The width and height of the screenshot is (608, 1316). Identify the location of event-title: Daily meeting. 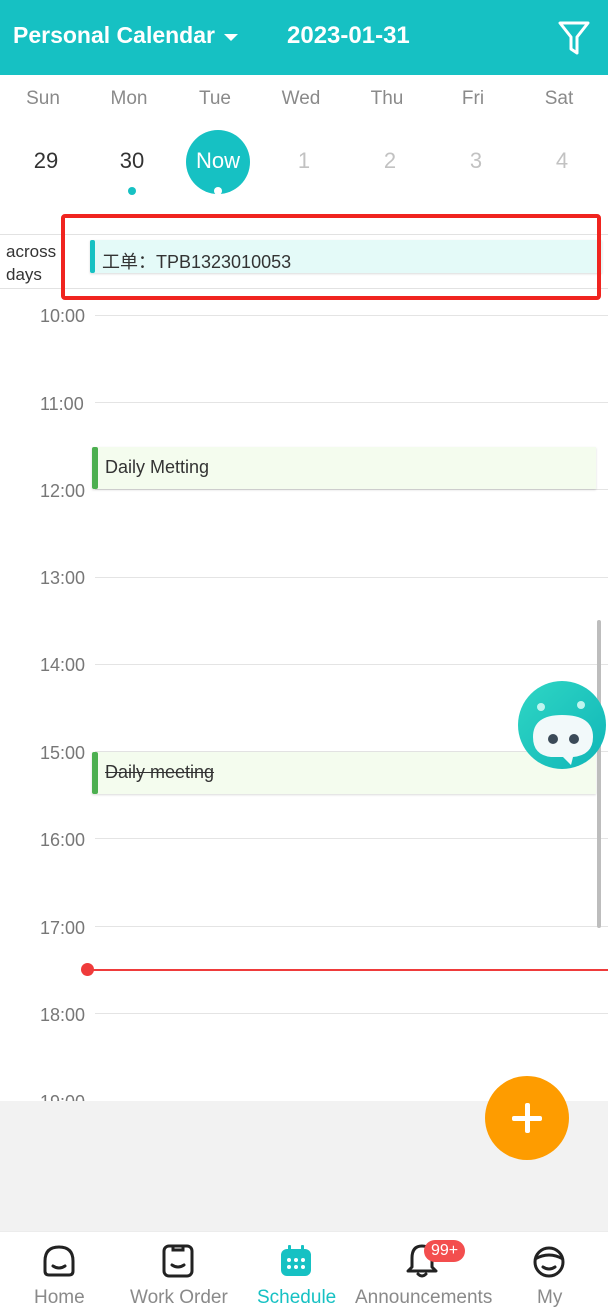
(160, 772).